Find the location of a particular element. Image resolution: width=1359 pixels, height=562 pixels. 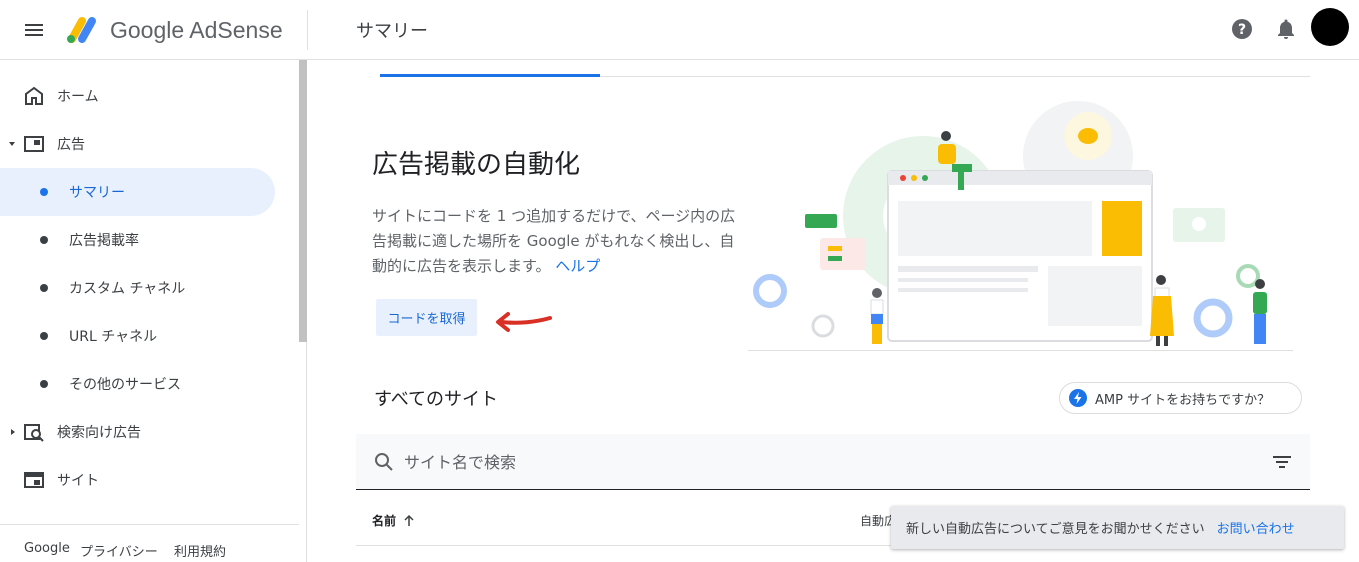

column-name-label: 名前 is located at coordinates (384, 521).